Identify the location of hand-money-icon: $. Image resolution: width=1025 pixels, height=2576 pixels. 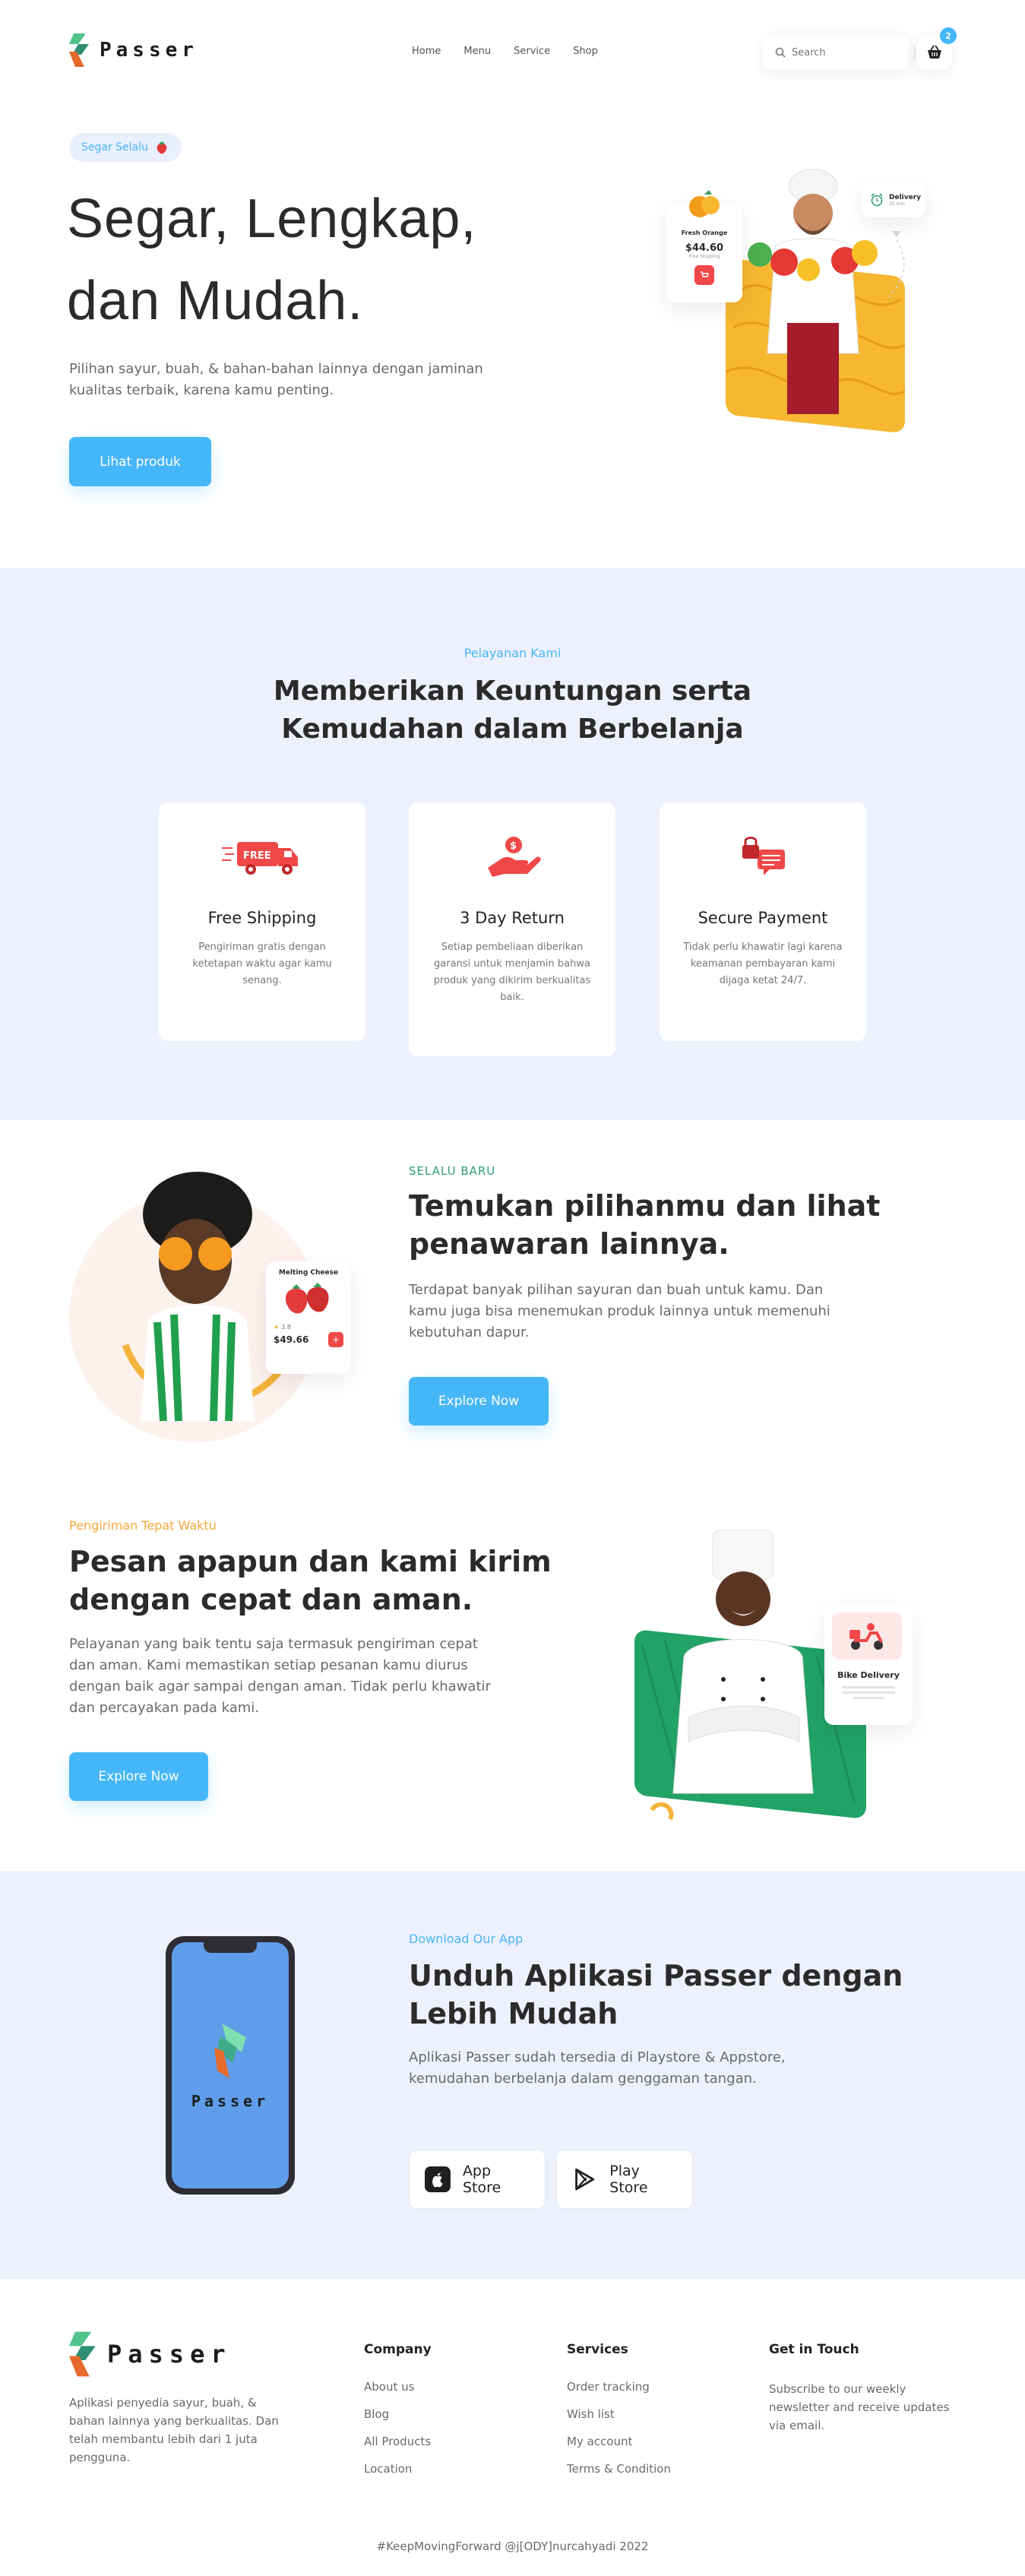
(514, 857).